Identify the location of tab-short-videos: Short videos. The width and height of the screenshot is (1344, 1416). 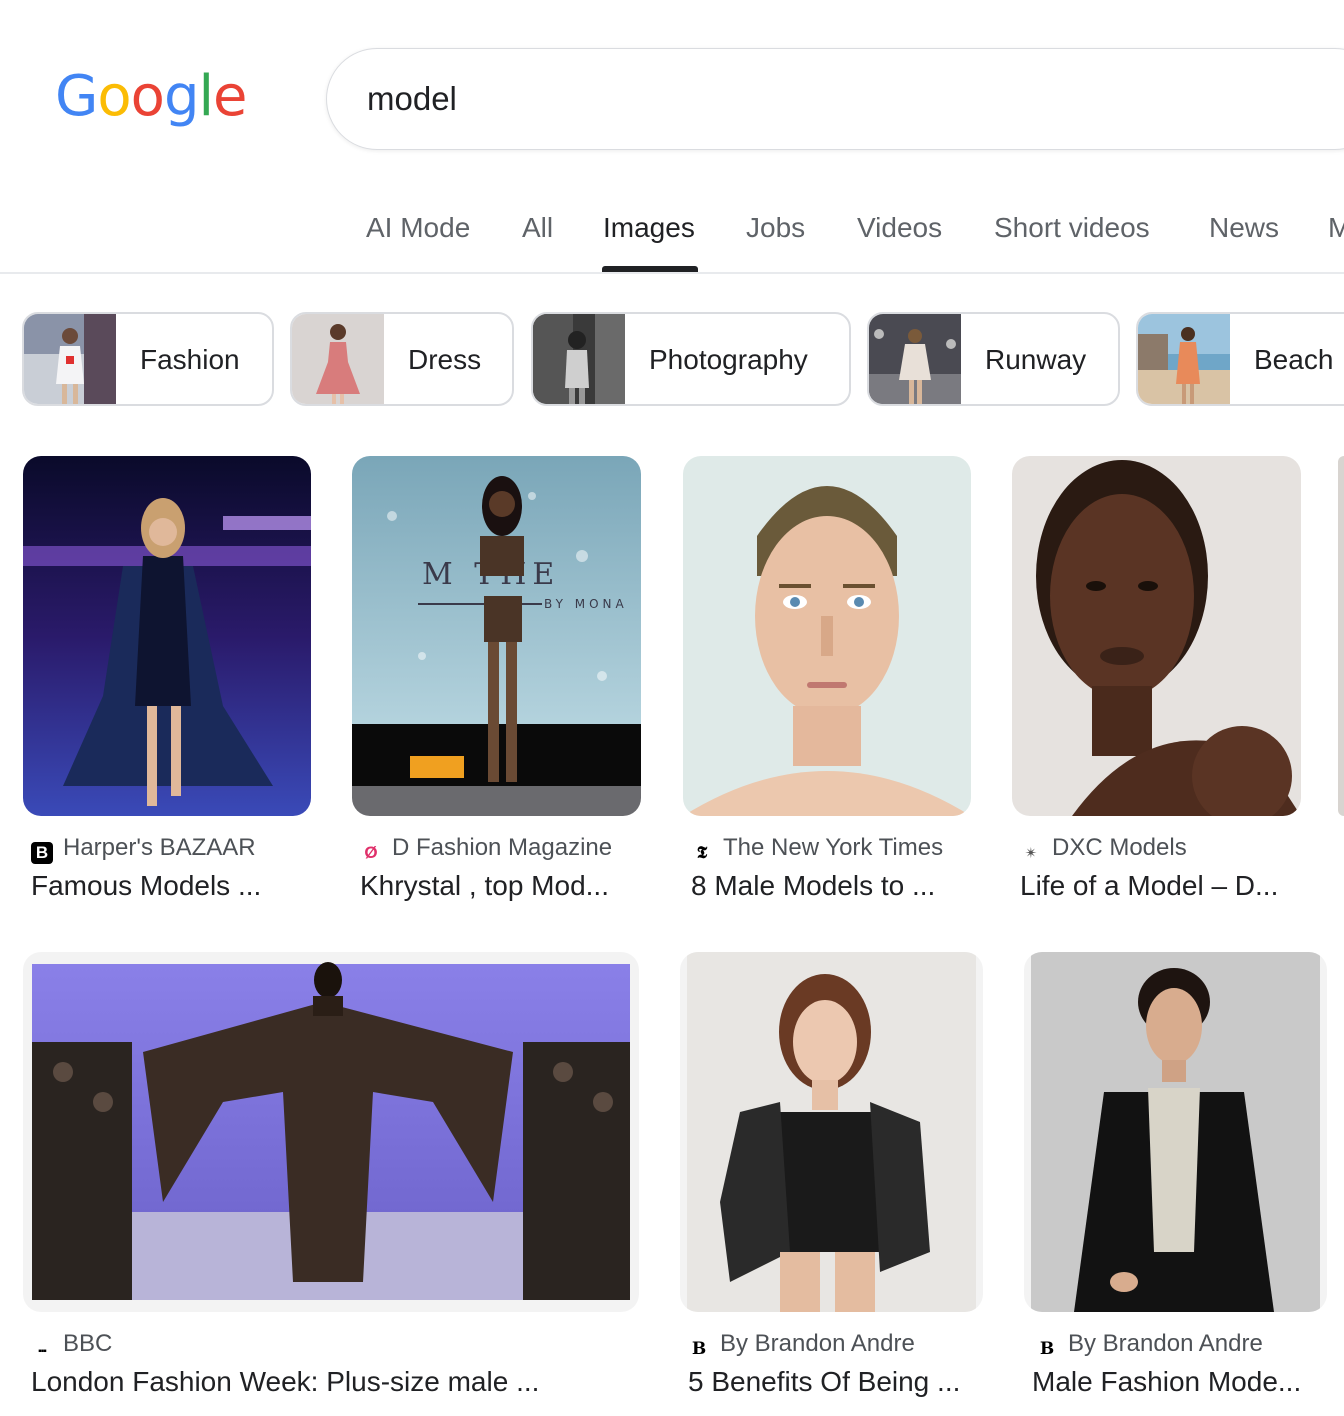
(1072, 228).